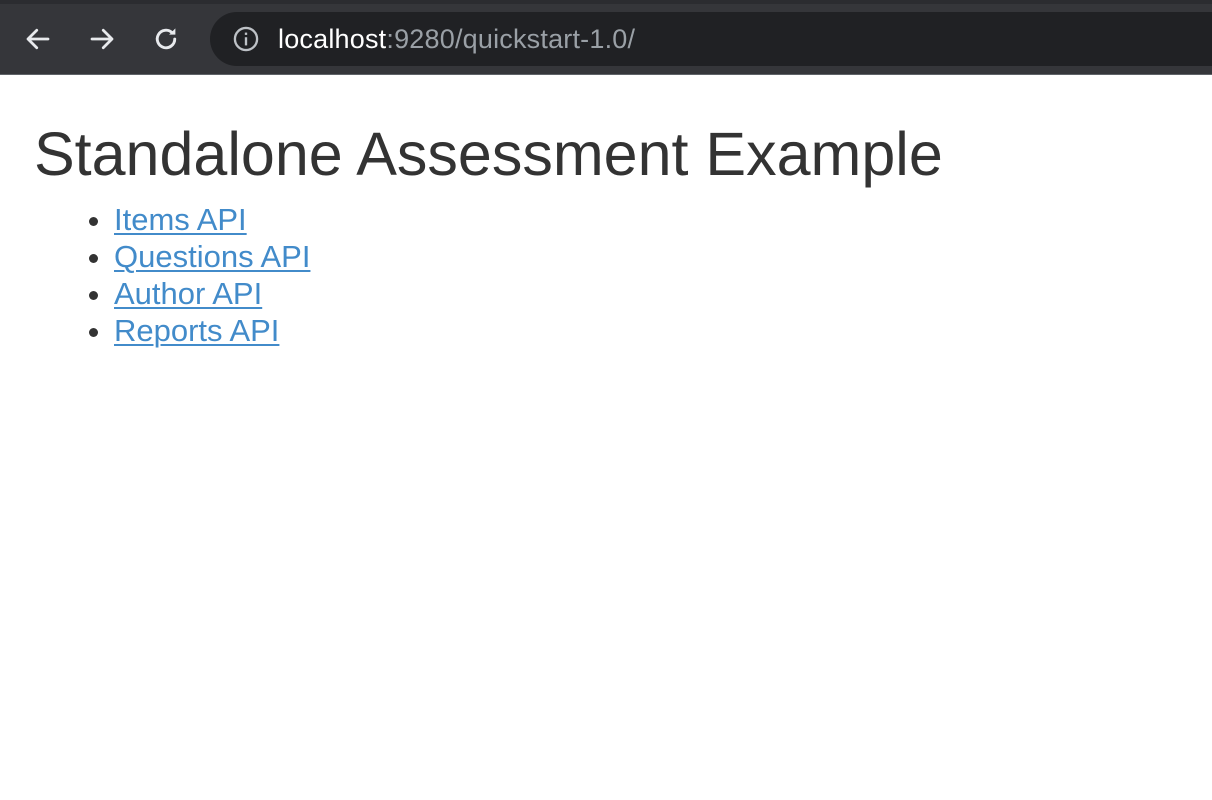 The image size is (1212, 800). What do you see at coordinates (646, 330) in the screenshot?
I see `list-item: Reports API` at bounding box center [646, 330].